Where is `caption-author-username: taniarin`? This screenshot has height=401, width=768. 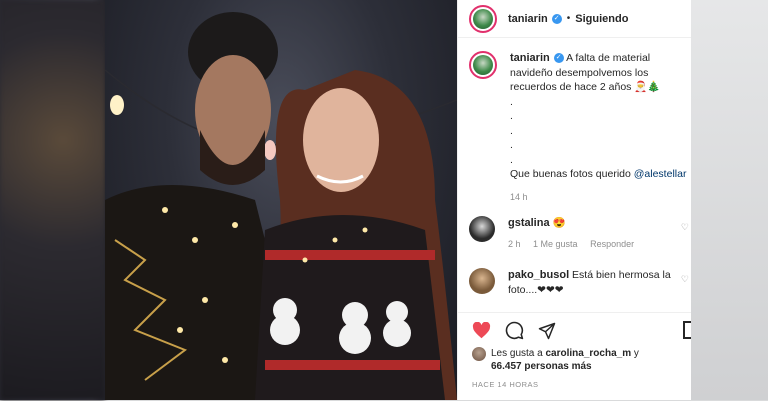
caption-author-username: taniarin is located at coordinates (530, 58).